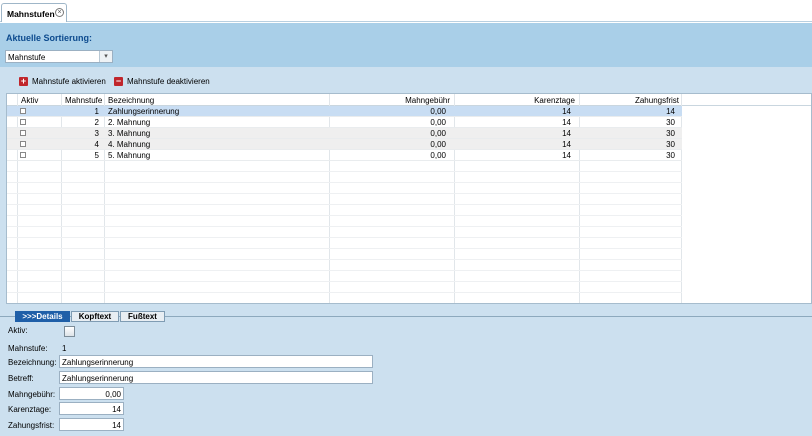  What do you see at coordinates (91, 408) in the screenshot?
I see `karenztage-field: 14` at bounding box center [91, 408].